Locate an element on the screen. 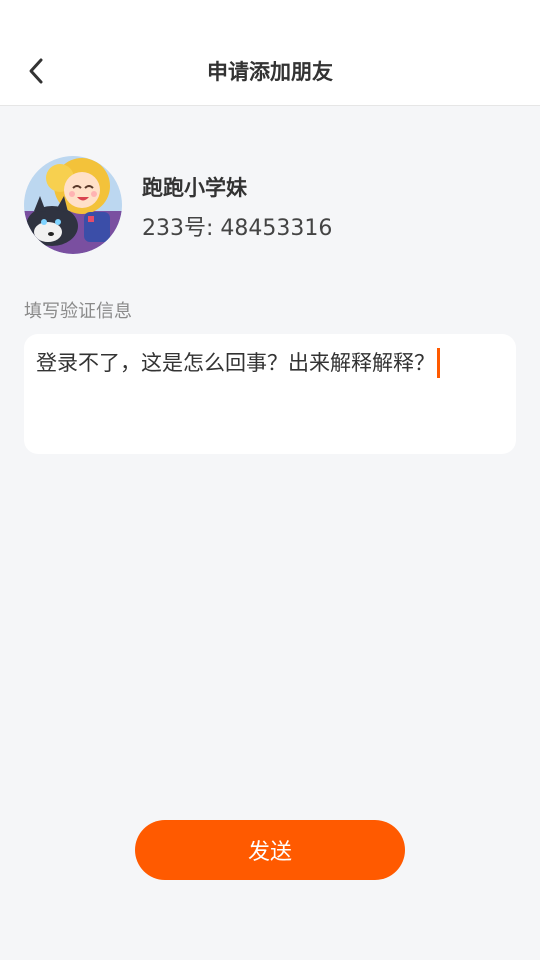 This screenshot has width=540, height=960. user-profile: 跑跑小学妹 233号: 48453316 is located at coordinates (274, 205).